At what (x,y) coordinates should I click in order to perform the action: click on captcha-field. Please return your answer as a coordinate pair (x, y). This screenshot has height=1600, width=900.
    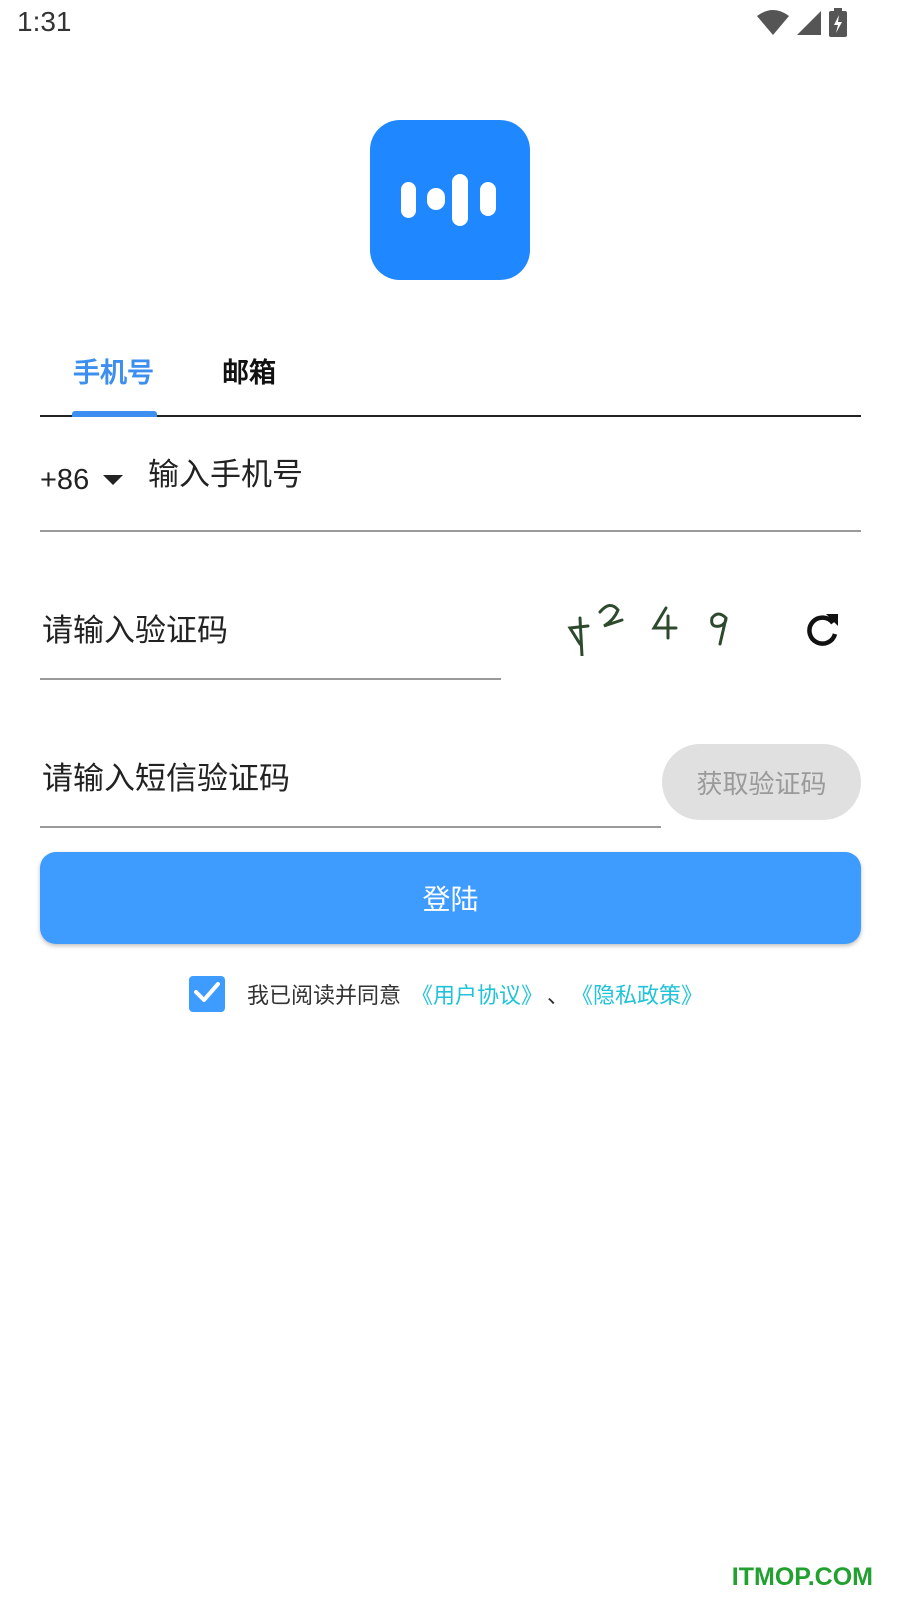
    Looking at the image, I should click on (270, 635).